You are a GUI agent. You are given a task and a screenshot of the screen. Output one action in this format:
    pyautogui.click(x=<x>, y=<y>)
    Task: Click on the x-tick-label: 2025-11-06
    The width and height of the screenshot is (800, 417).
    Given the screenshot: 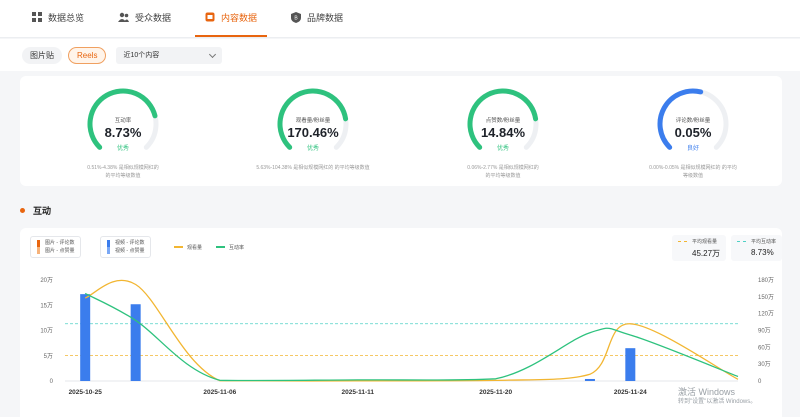 What is the action you would take?
    pyautogui.click(x=219, y=392)
    